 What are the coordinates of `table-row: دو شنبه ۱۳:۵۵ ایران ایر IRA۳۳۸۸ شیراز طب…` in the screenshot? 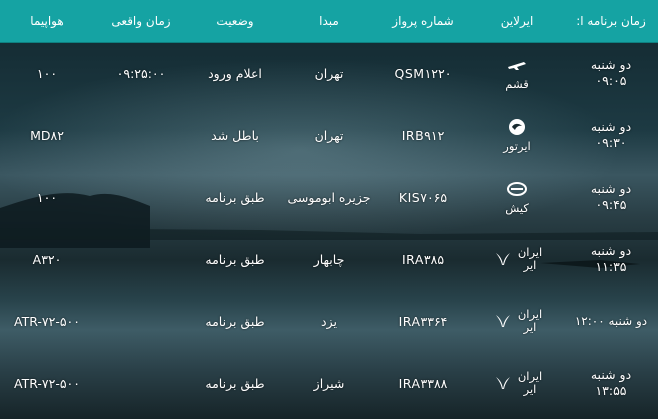 It's located at (329, 383).